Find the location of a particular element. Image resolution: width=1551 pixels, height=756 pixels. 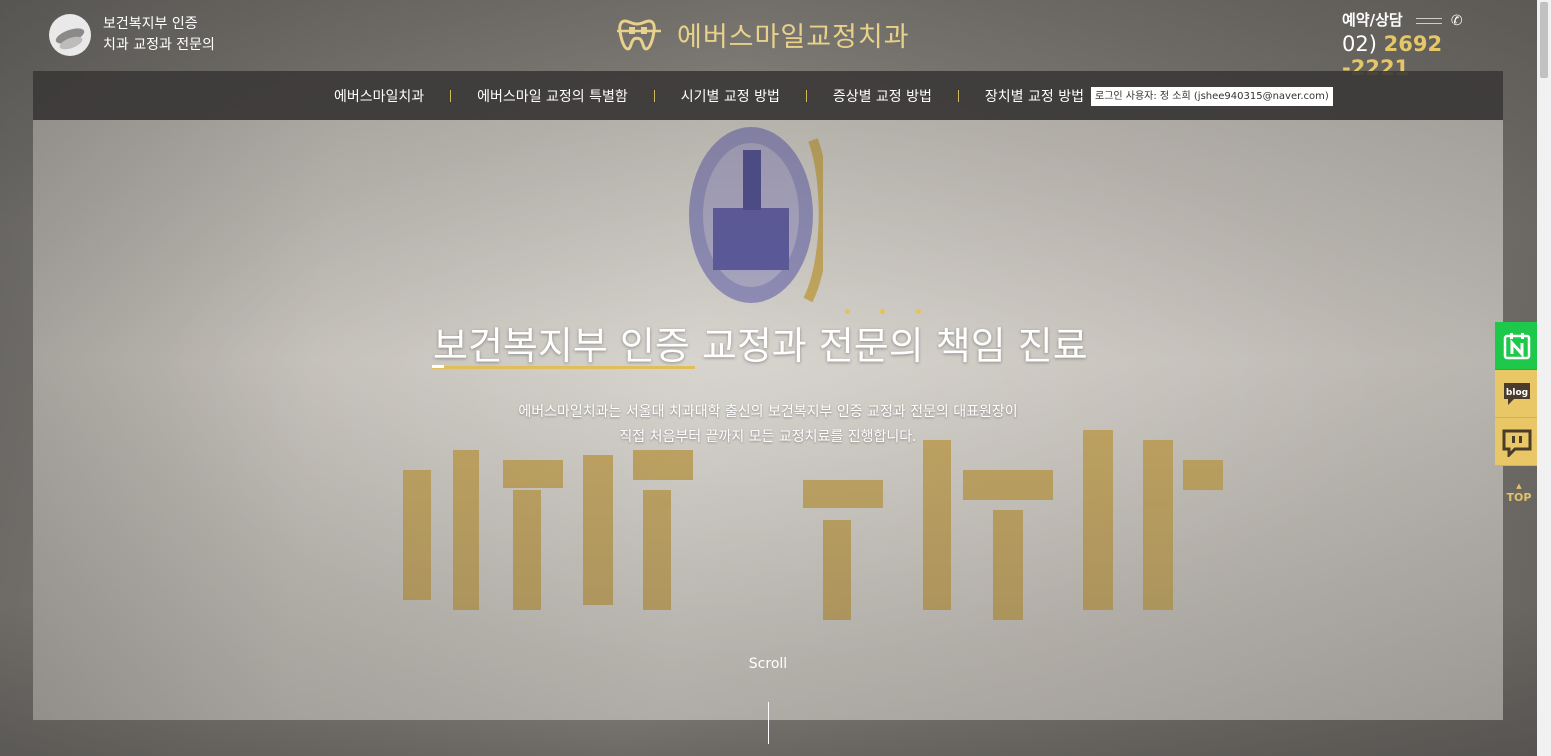

nav-item-by-symptom: 증상별 교정 방법 is located at coordinates (882, 96).